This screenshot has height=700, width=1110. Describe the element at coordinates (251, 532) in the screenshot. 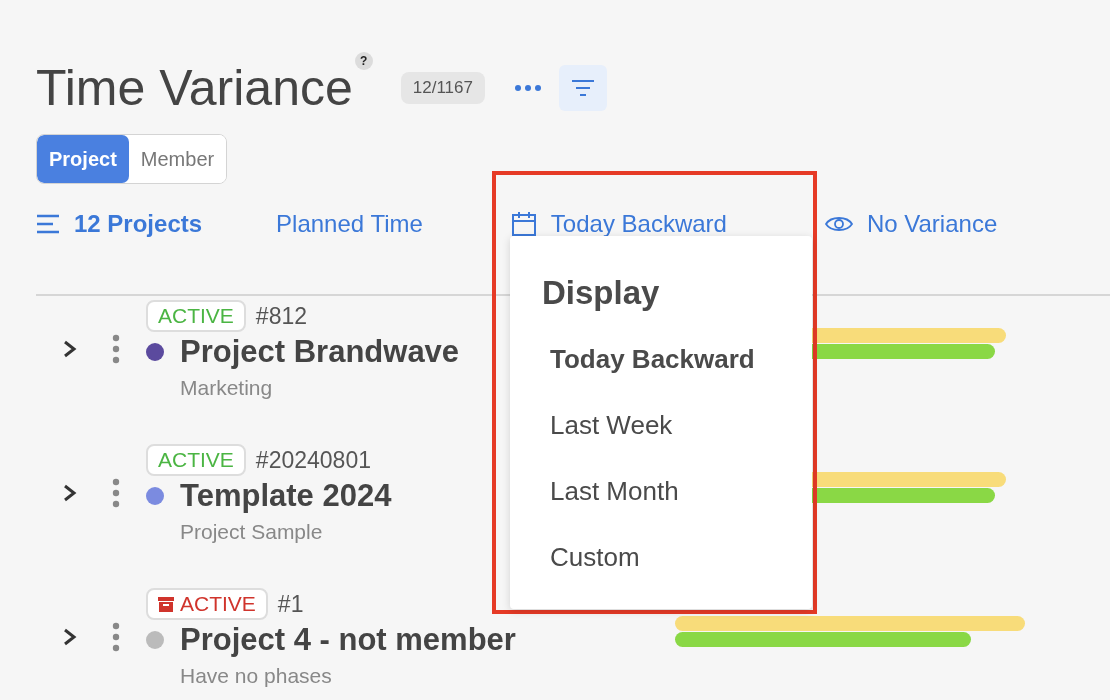

I see `project-subtitle: Project Sample` at that location.